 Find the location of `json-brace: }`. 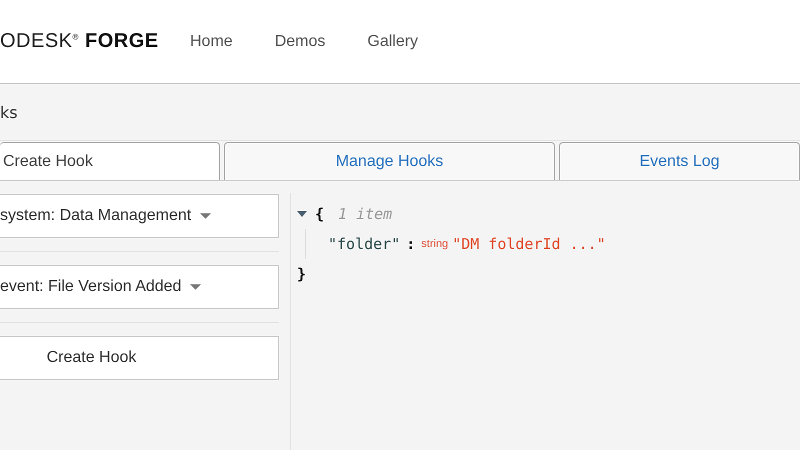

json-brace: } is located at coordinates (301, 274).